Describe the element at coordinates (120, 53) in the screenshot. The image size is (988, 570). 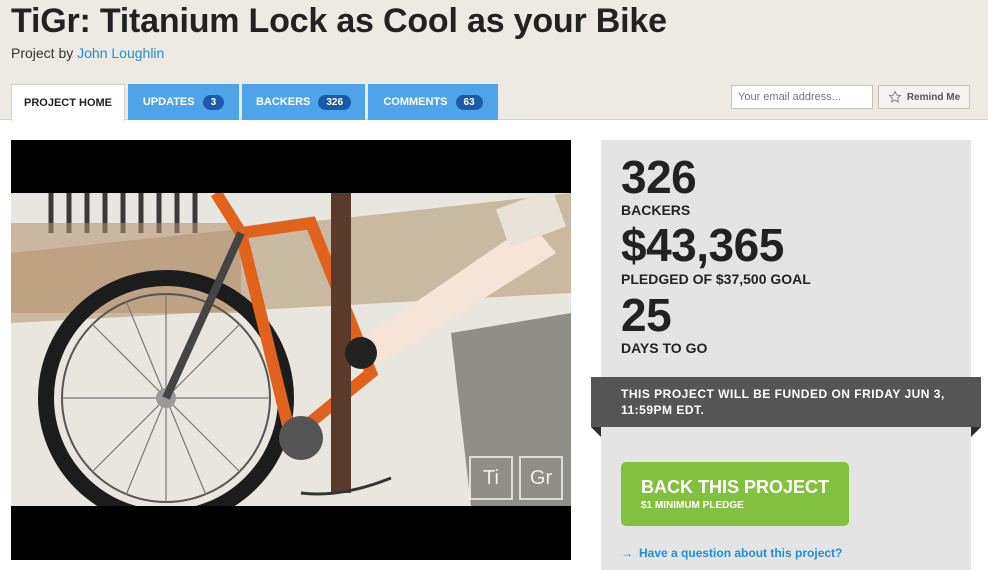
I see `creator-link: John Loughlin` at that location.